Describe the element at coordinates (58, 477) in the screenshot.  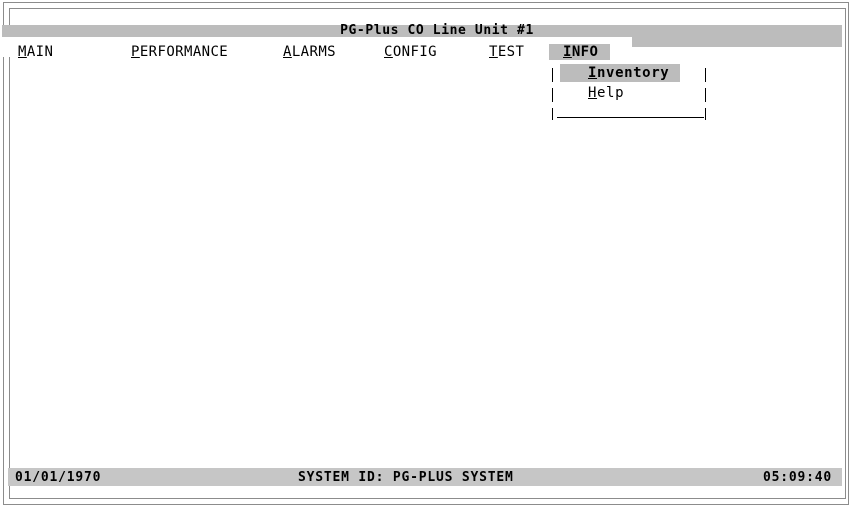
I see `status-date: 01/01/1970` at that location.